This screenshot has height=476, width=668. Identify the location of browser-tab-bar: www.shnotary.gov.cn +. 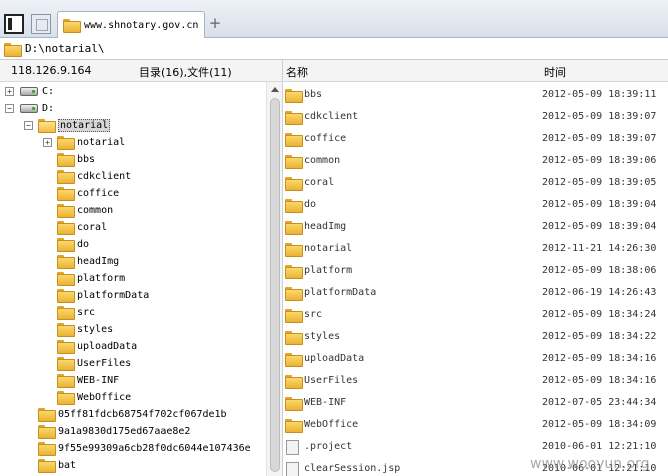
(334, 19).